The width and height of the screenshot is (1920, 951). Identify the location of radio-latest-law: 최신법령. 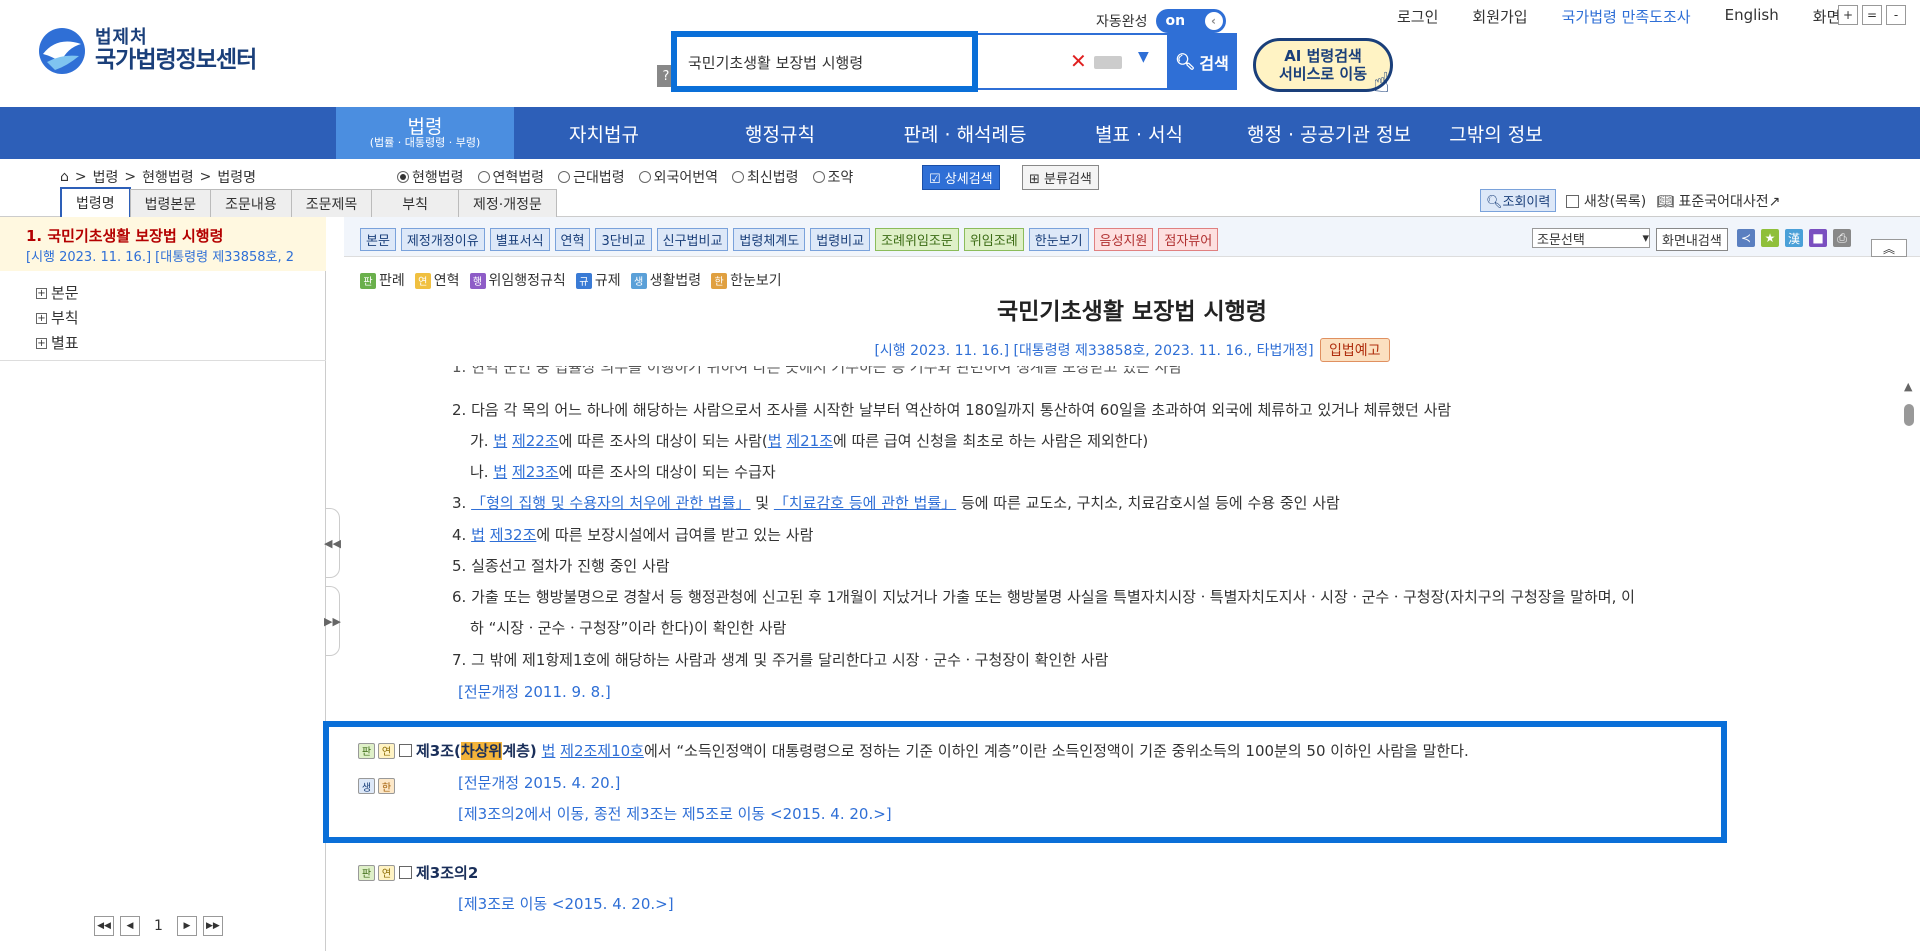
(765, 177).